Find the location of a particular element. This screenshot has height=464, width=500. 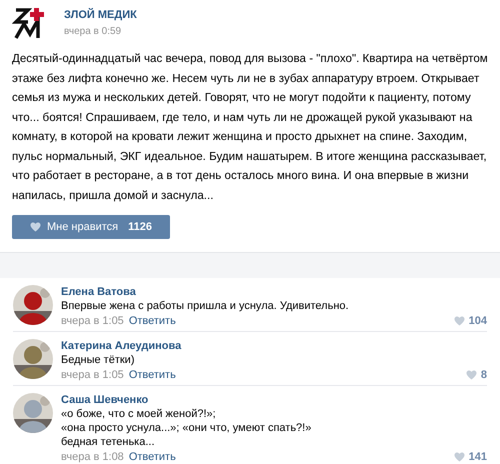

comment-text: «она просто уснула...»; «они что, умеют спать?!» is located at coordinates (186, 428).